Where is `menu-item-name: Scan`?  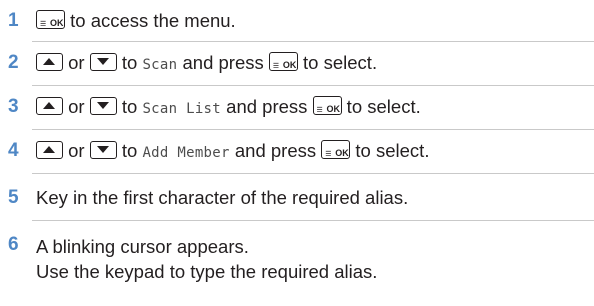 menu-item-name: Scan is located at coordinates (160, 65).